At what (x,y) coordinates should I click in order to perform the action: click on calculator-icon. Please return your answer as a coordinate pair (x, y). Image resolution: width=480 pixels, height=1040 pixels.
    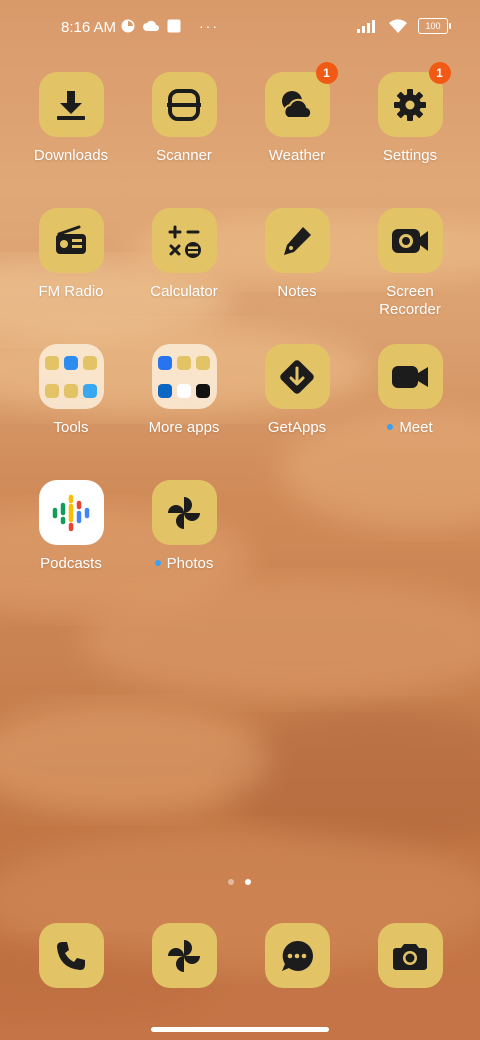
    Looking at the image, I should click on (184, 241).